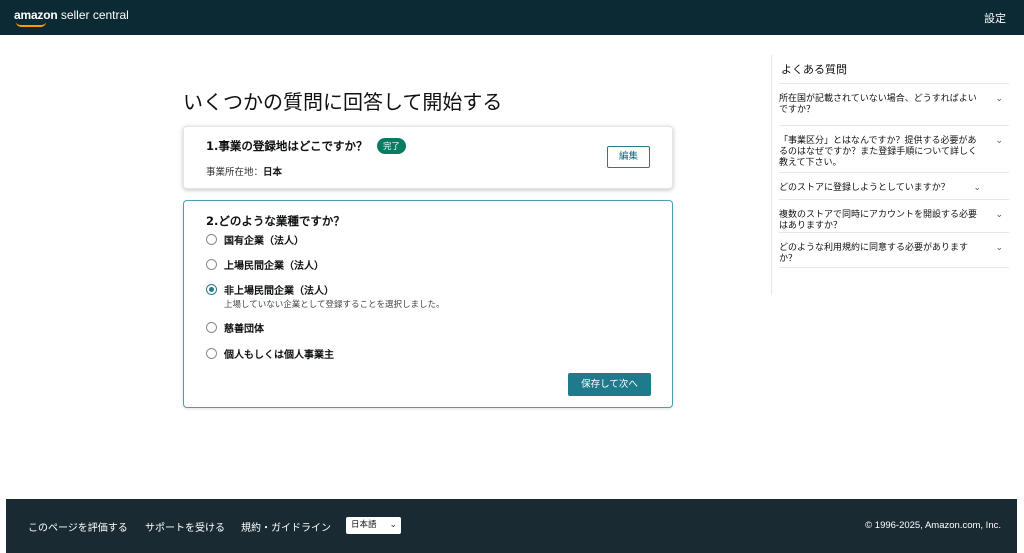  Describe the element at coordinates (609, 384) in the screenshot. I see `save-and-continue-button: 保存して次へ` at that location.